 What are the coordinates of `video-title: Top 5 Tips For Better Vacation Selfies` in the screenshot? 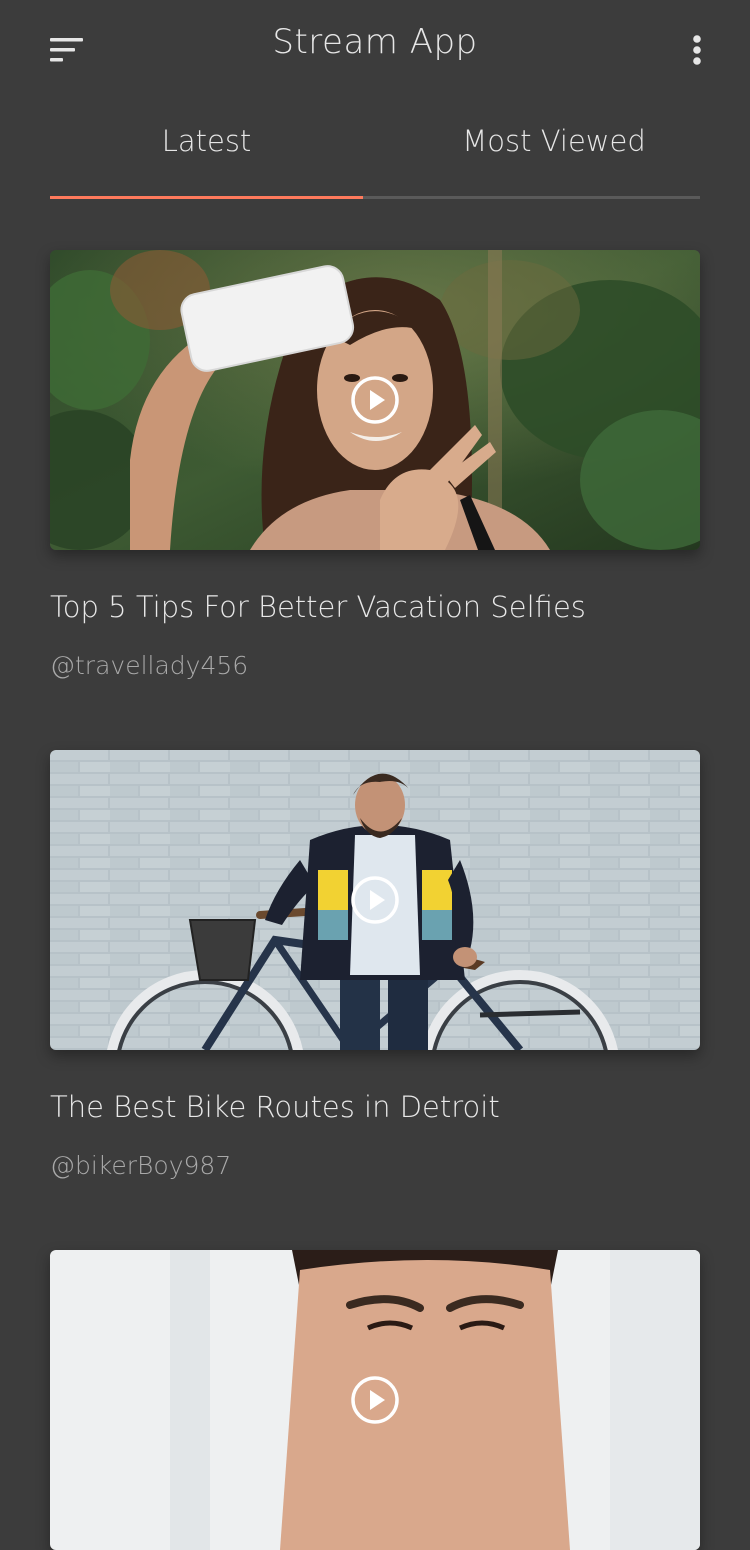 It's located at (375, 607).